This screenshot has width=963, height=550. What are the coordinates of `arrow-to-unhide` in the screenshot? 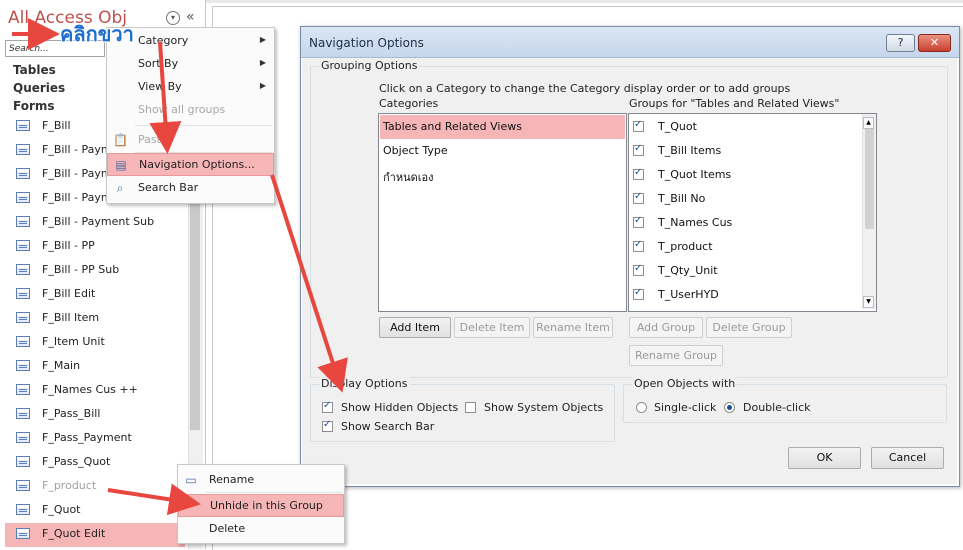 It's located at (154, 499).